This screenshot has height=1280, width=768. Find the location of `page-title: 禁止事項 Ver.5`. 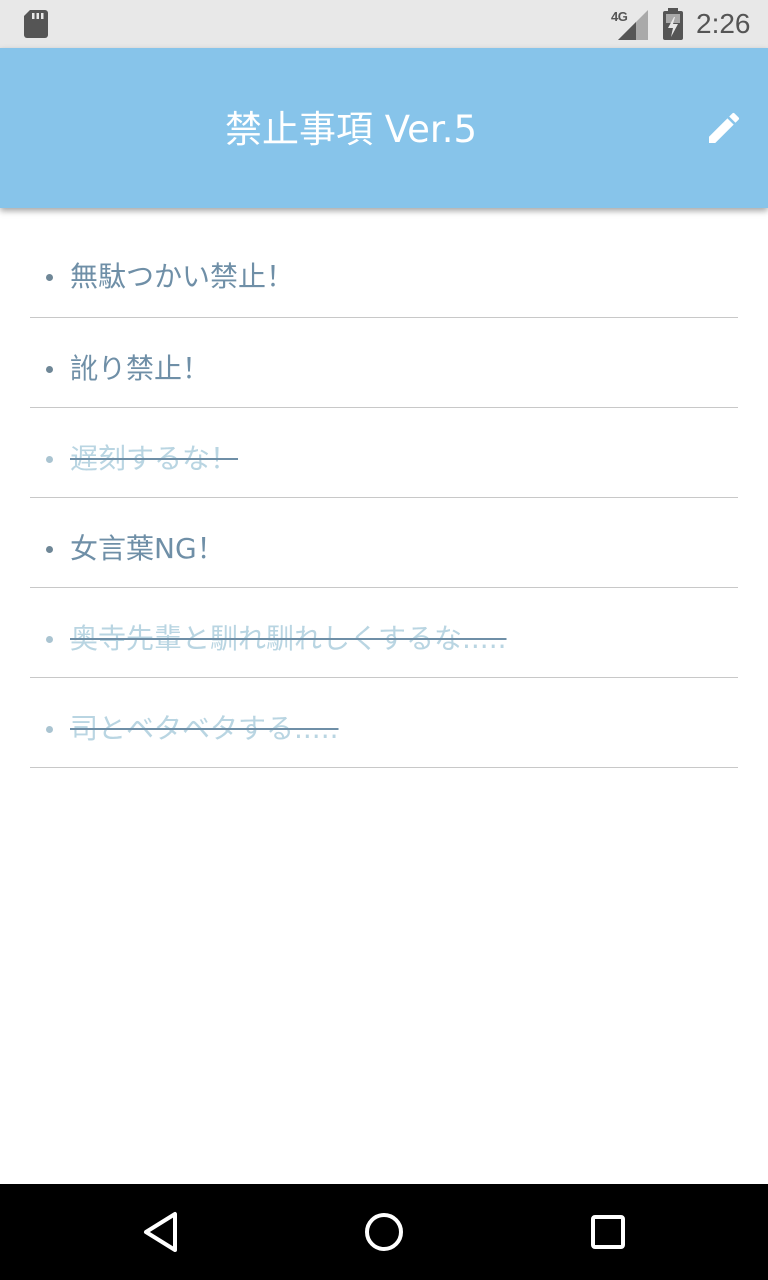

page-title: 禁止事項 Ver.5 is located at coordinates (351, 129).